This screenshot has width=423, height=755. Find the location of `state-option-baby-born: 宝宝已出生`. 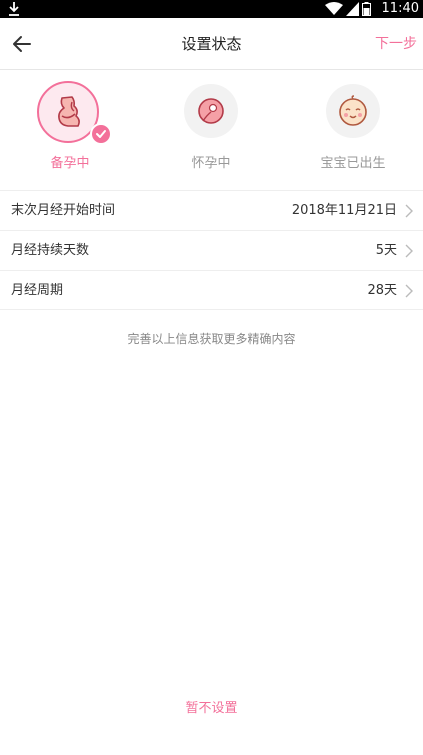

state-option-baby-born: 宝宝已出生 is located at coordinates (353, 130).